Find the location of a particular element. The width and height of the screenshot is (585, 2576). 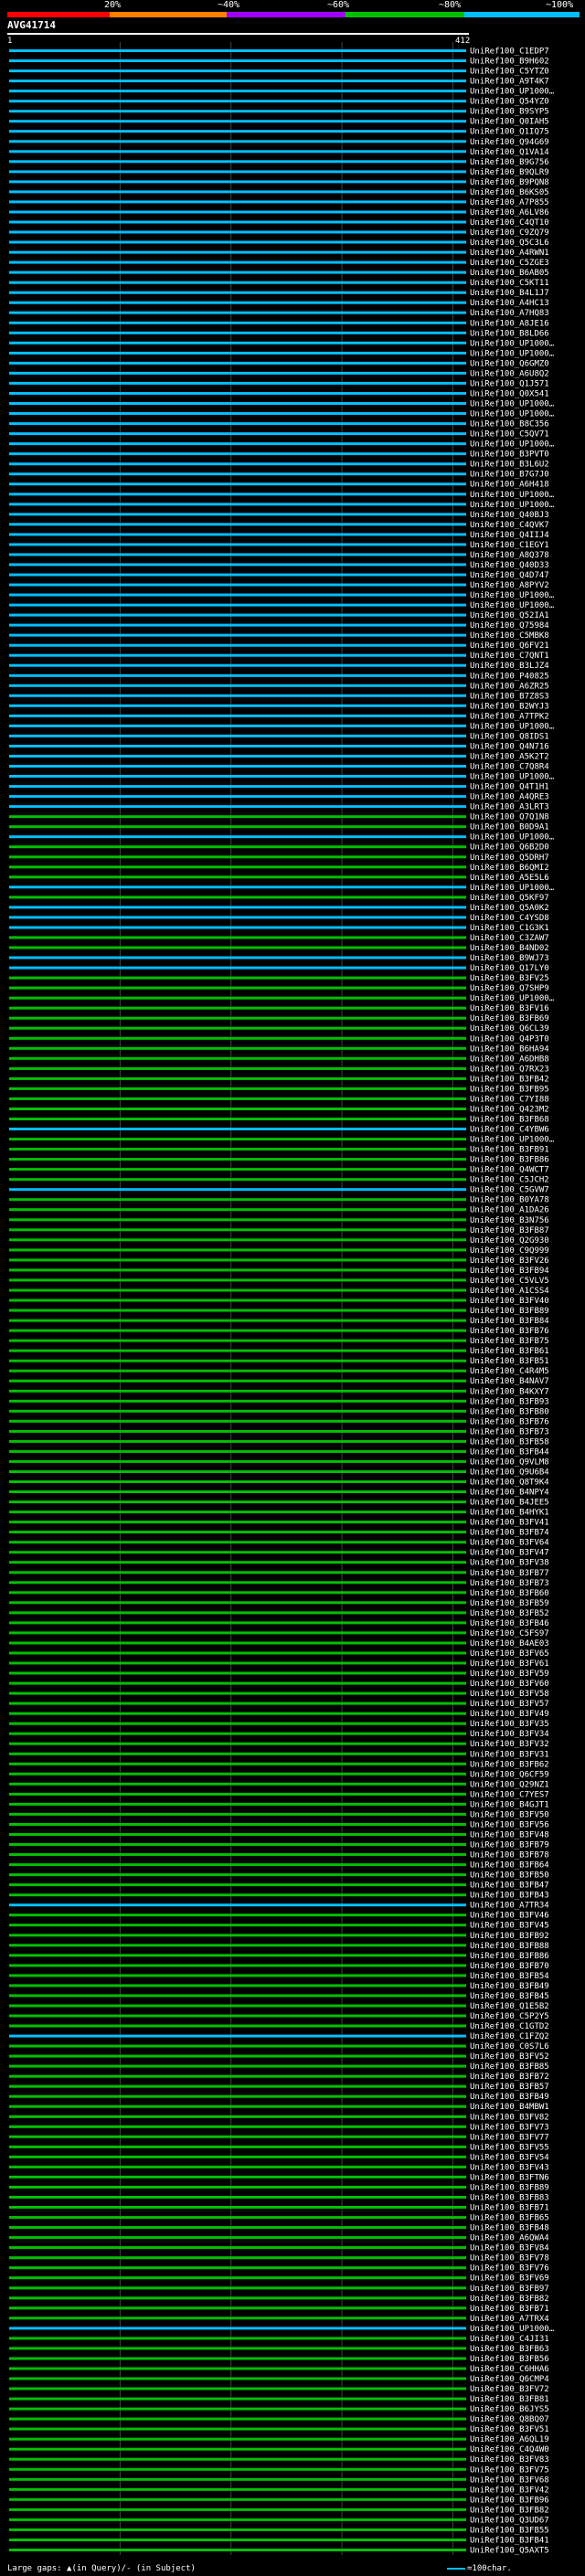

hit-label: UniRef100_Q9VLM8 is located at coordinates (510, 1462).